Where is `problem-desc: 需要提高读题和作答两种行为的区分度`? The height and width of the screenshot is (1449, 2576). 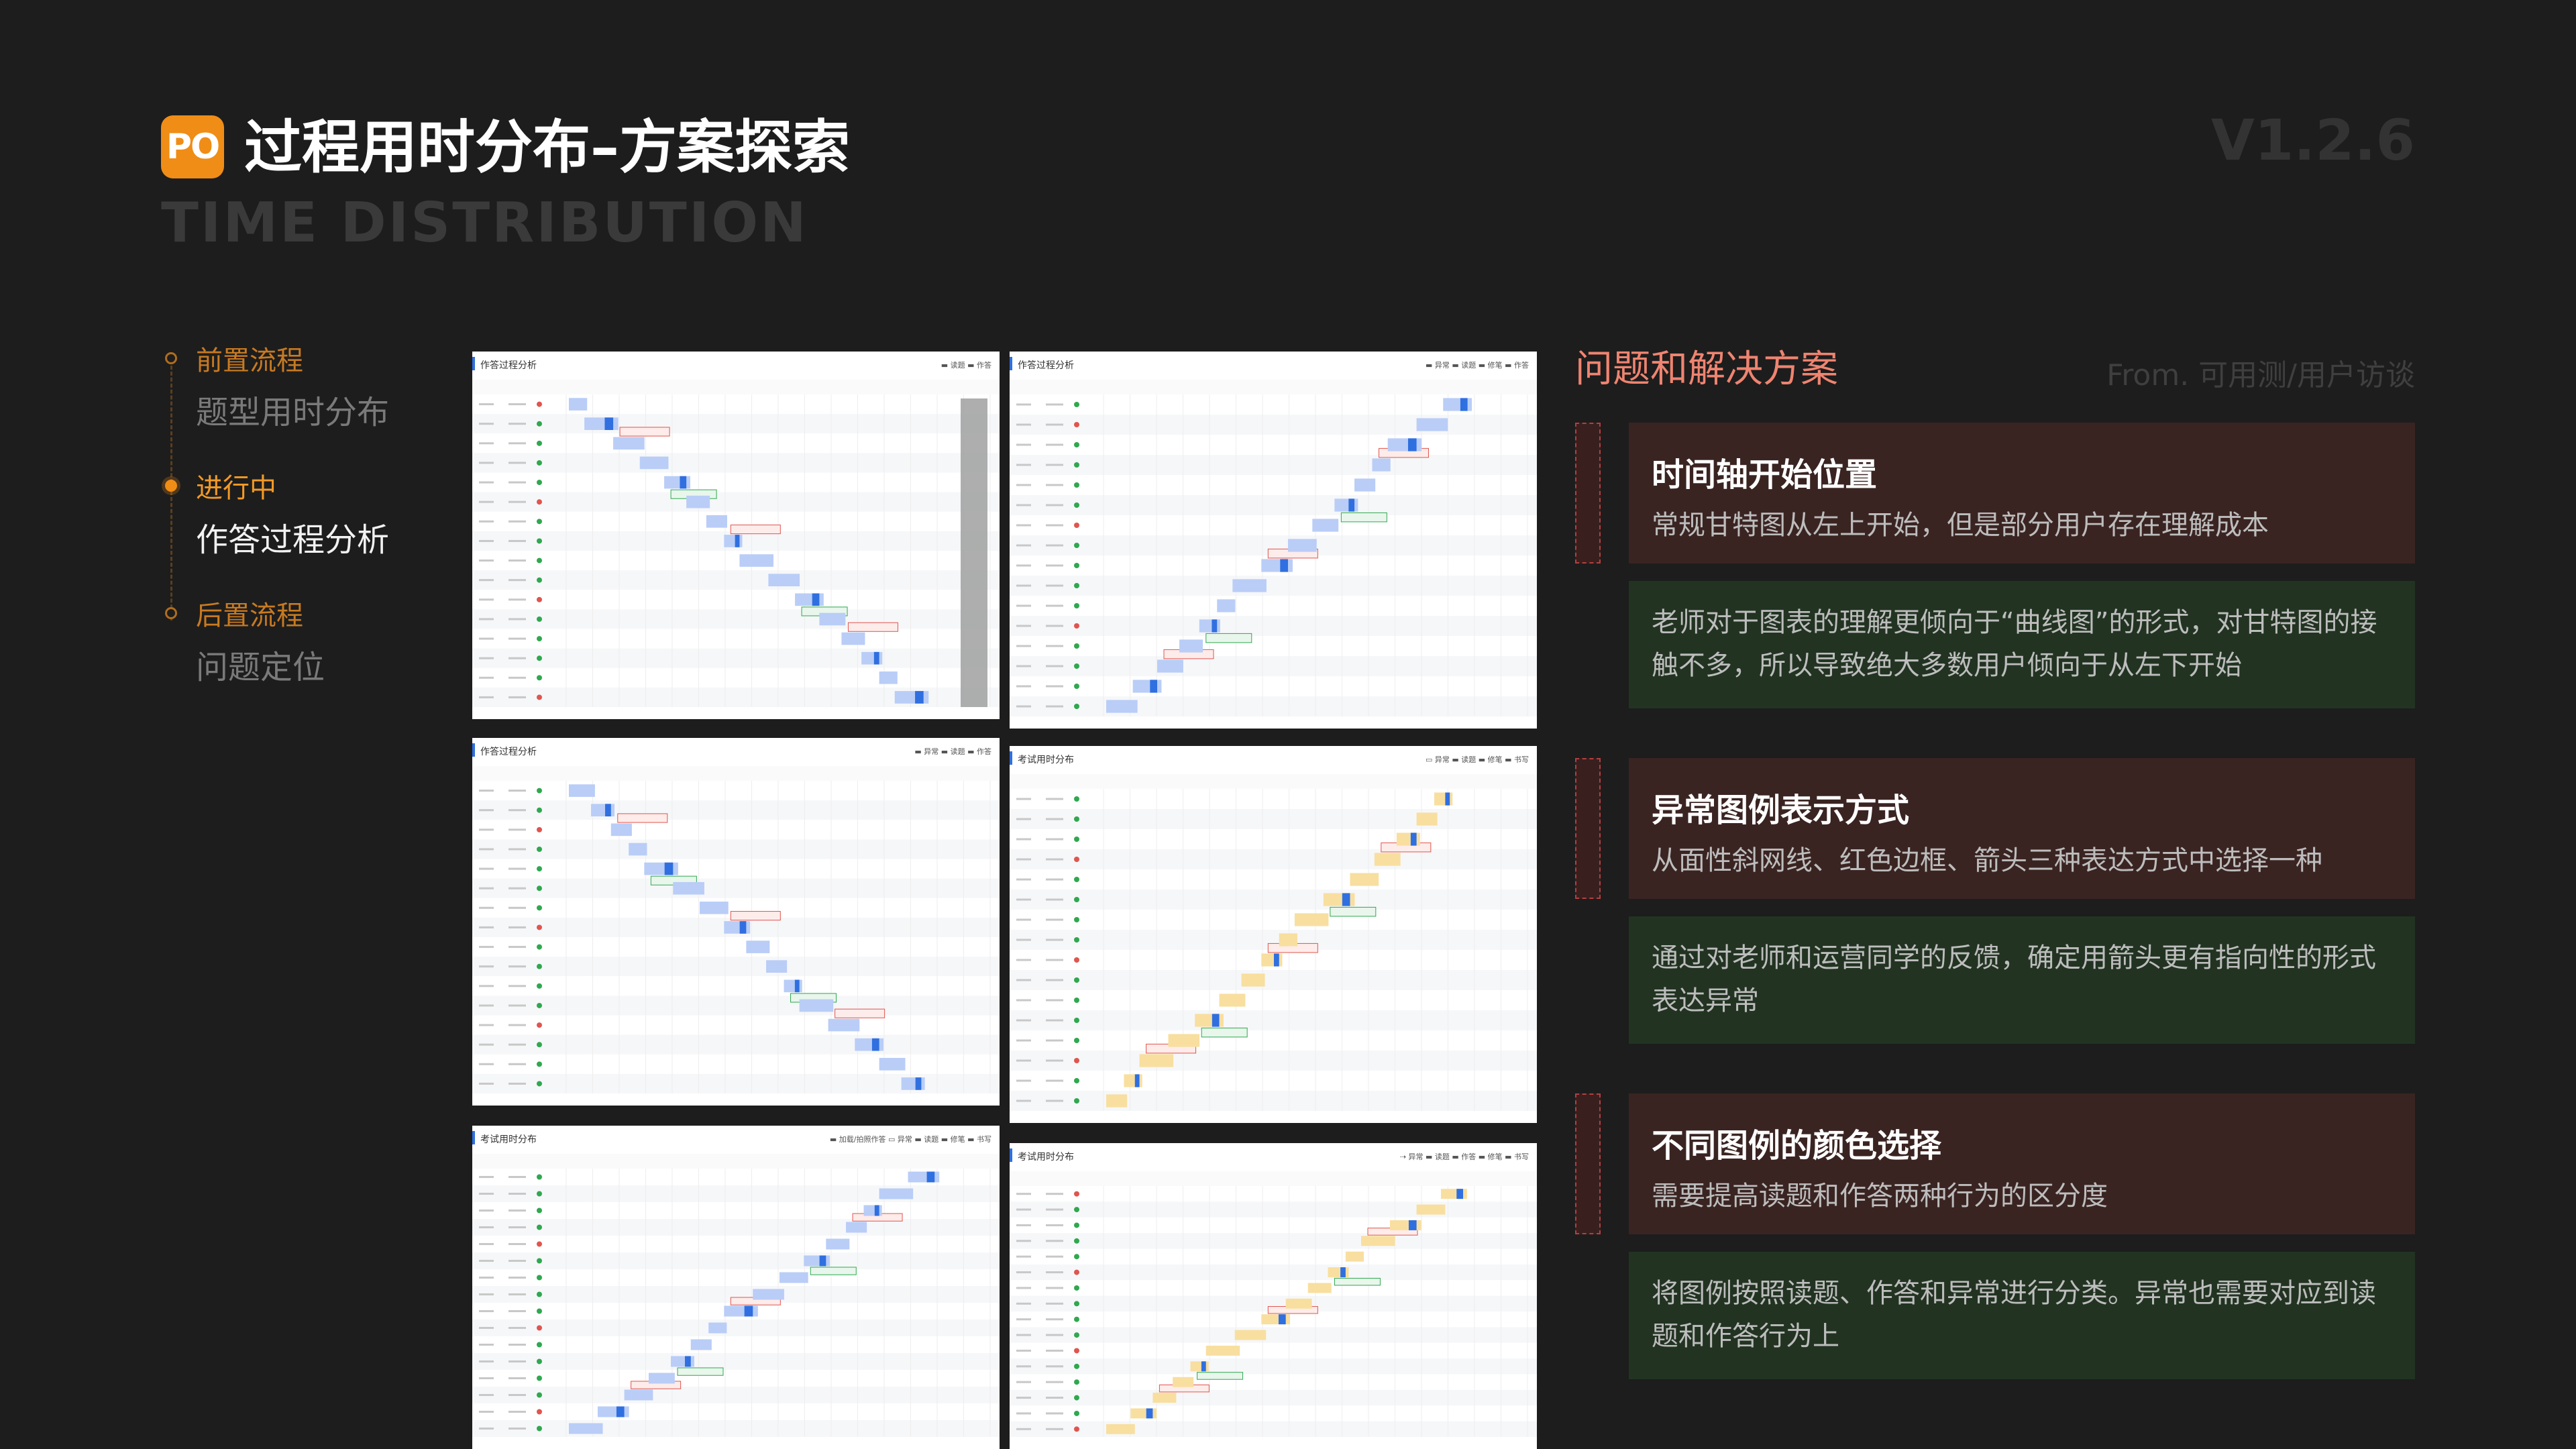 problem-desc: 需要提高读题和作答两种行为的区分度 is located at coordinates (1880, 1196).